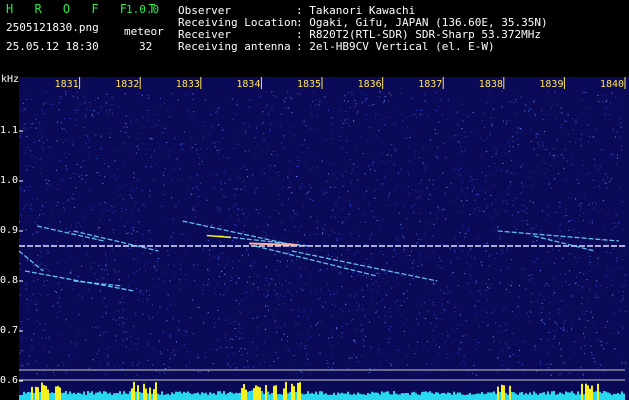 The image size is (629, 400). What do you see at coordinates (309, 84) in the screenshot?
I see `x-tick-label: 1835` at bounding box center [309, 84].